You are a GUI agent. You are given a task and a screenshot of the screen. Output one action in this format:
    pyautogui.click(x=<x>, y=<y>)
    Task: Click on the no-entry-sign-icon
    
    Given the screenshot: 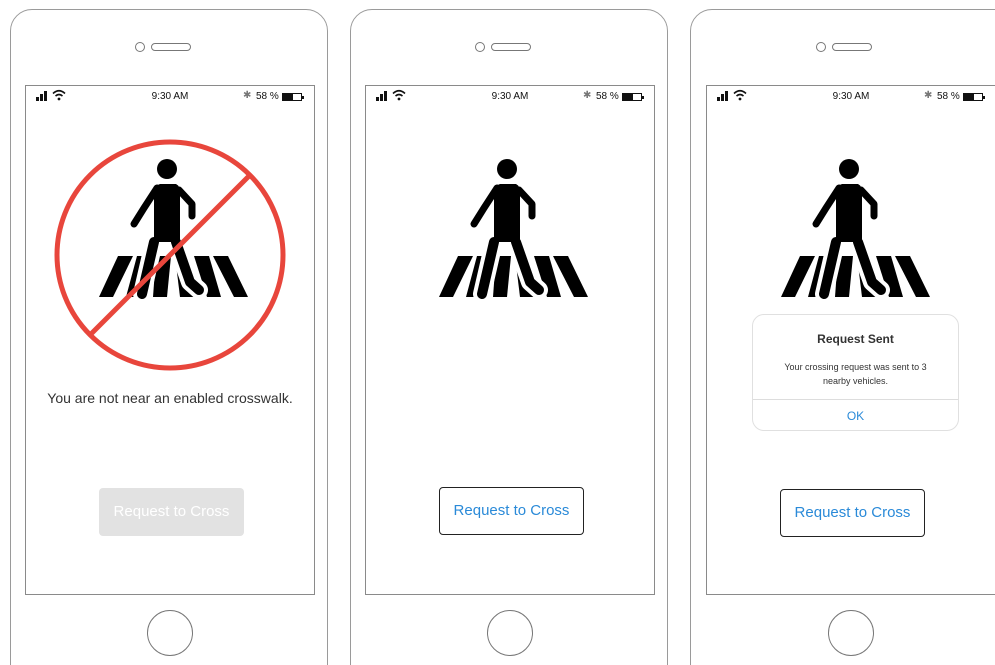 What is the action you would take?
    pyautogui.click(x=170, y=255)
    